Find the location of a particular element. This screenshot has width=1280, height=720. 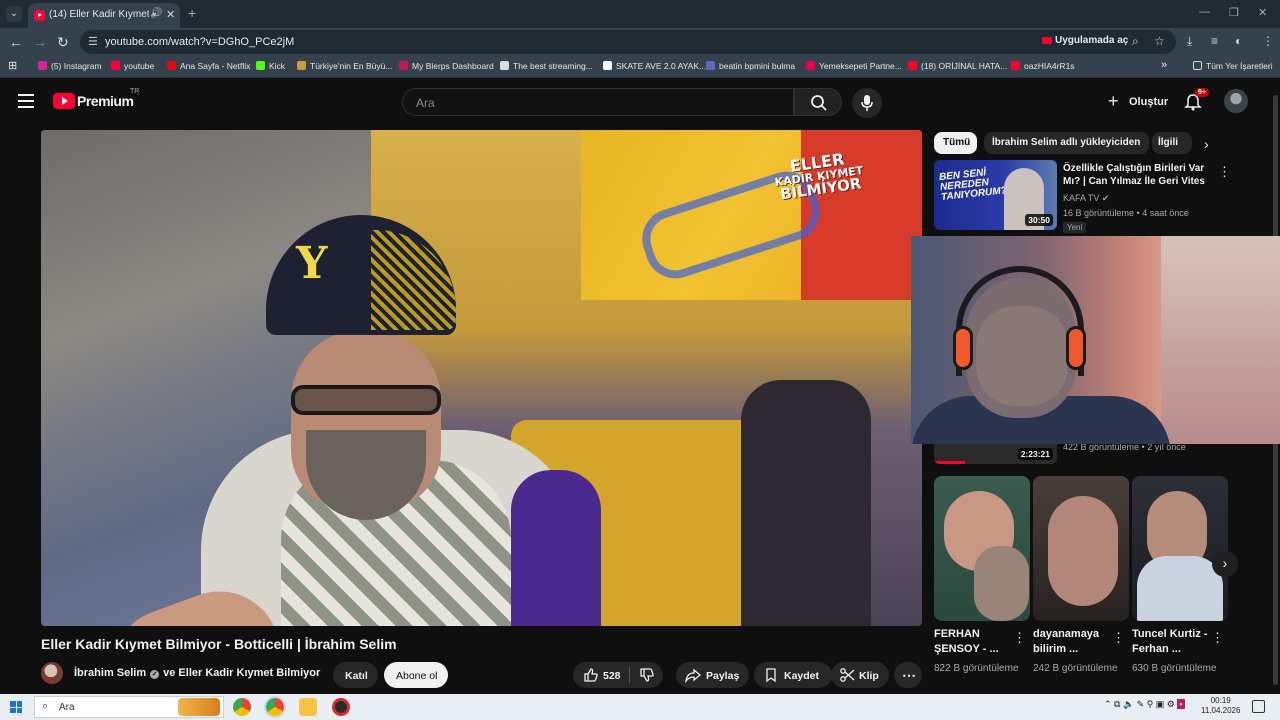

create-button: + Oluştur is located at coordinates (1138, 102).